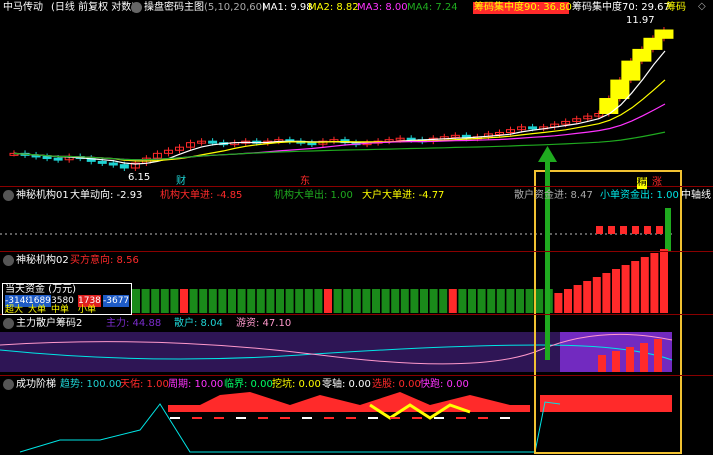 This screenshot has width=713, height=455. I want to click on panel3-retail: 散户: 8.04, so click(198, 323).